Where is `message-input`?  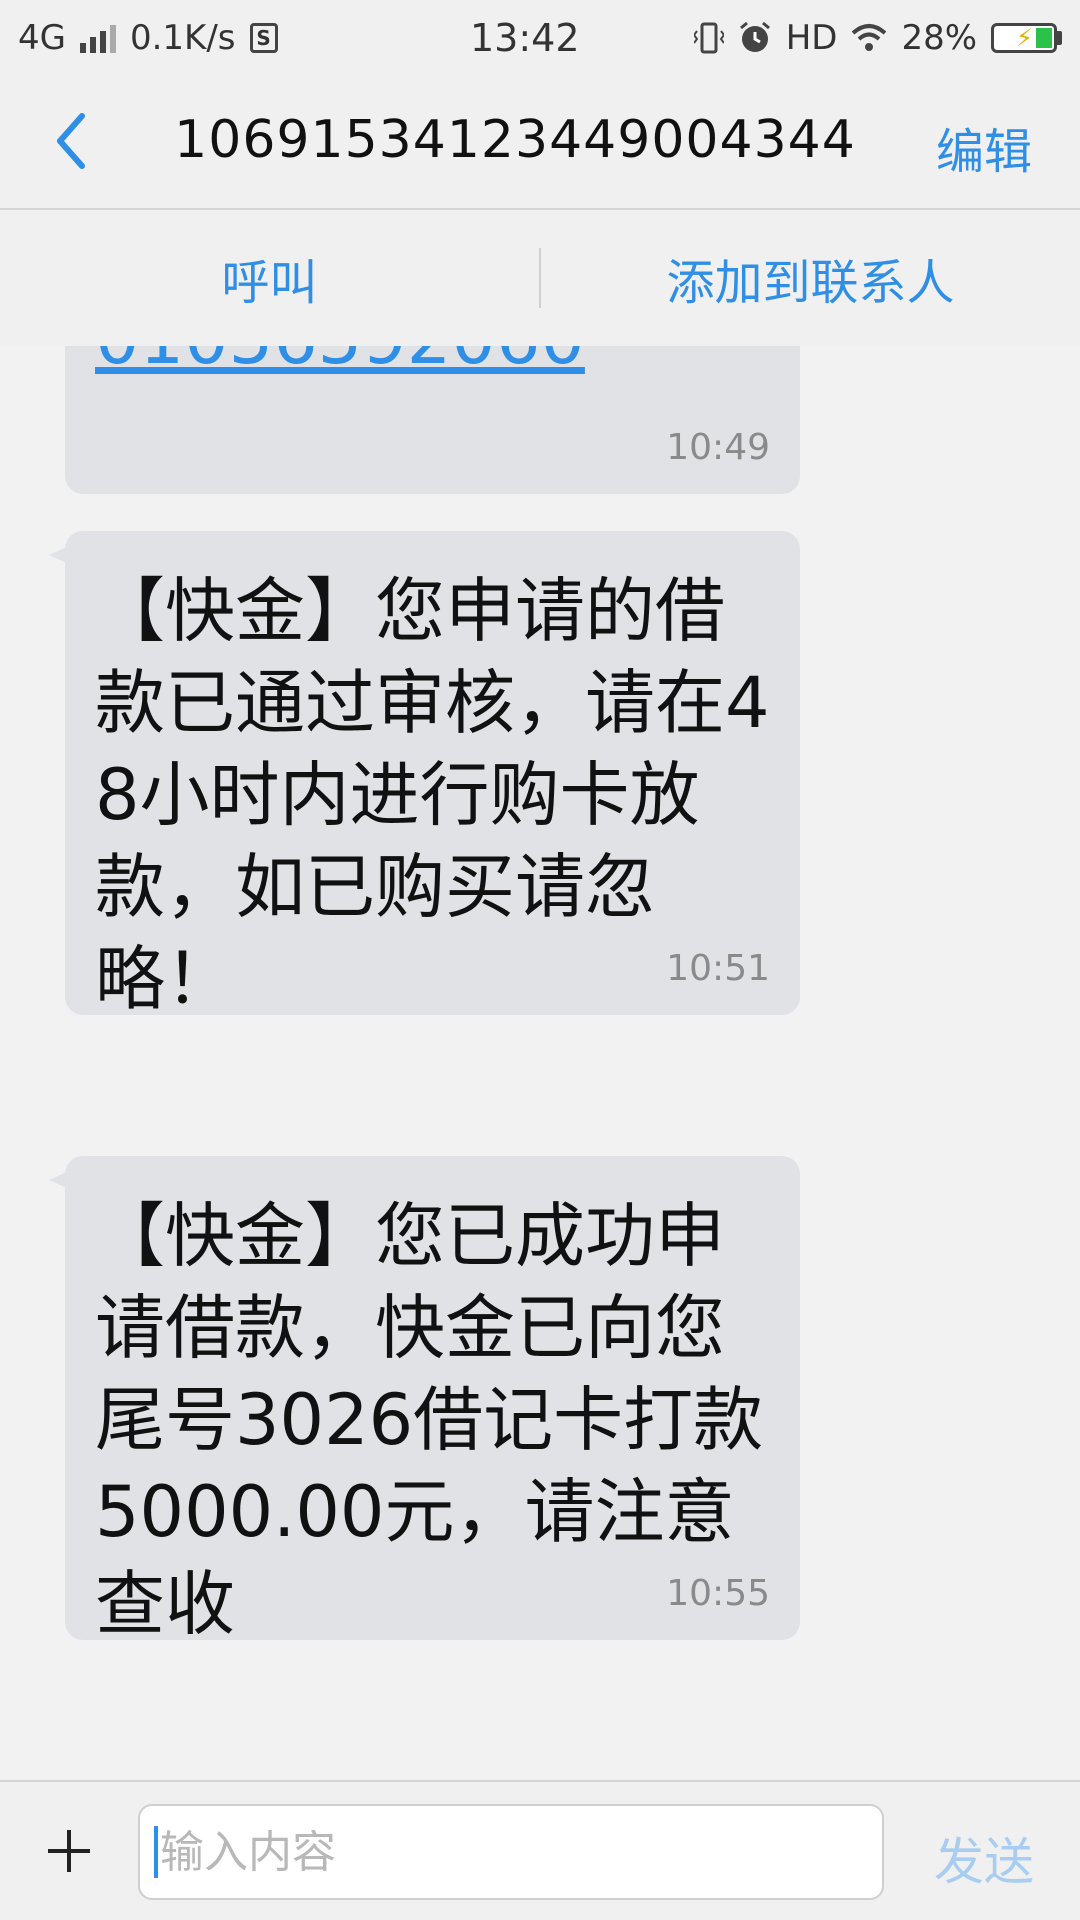 message-input is located at coordinates (511, 1852).